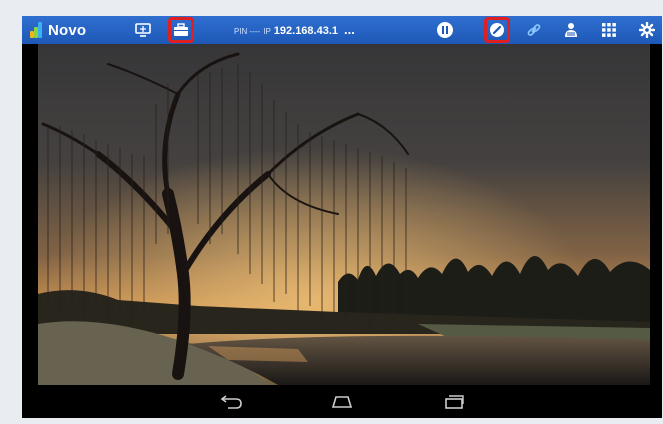 Image resolution: width=663 pixels, height=424 pixels. What do you see at coordinates (647, 30) in the screenshot?
I see `settings-icon` at bounding box center [647, 30].